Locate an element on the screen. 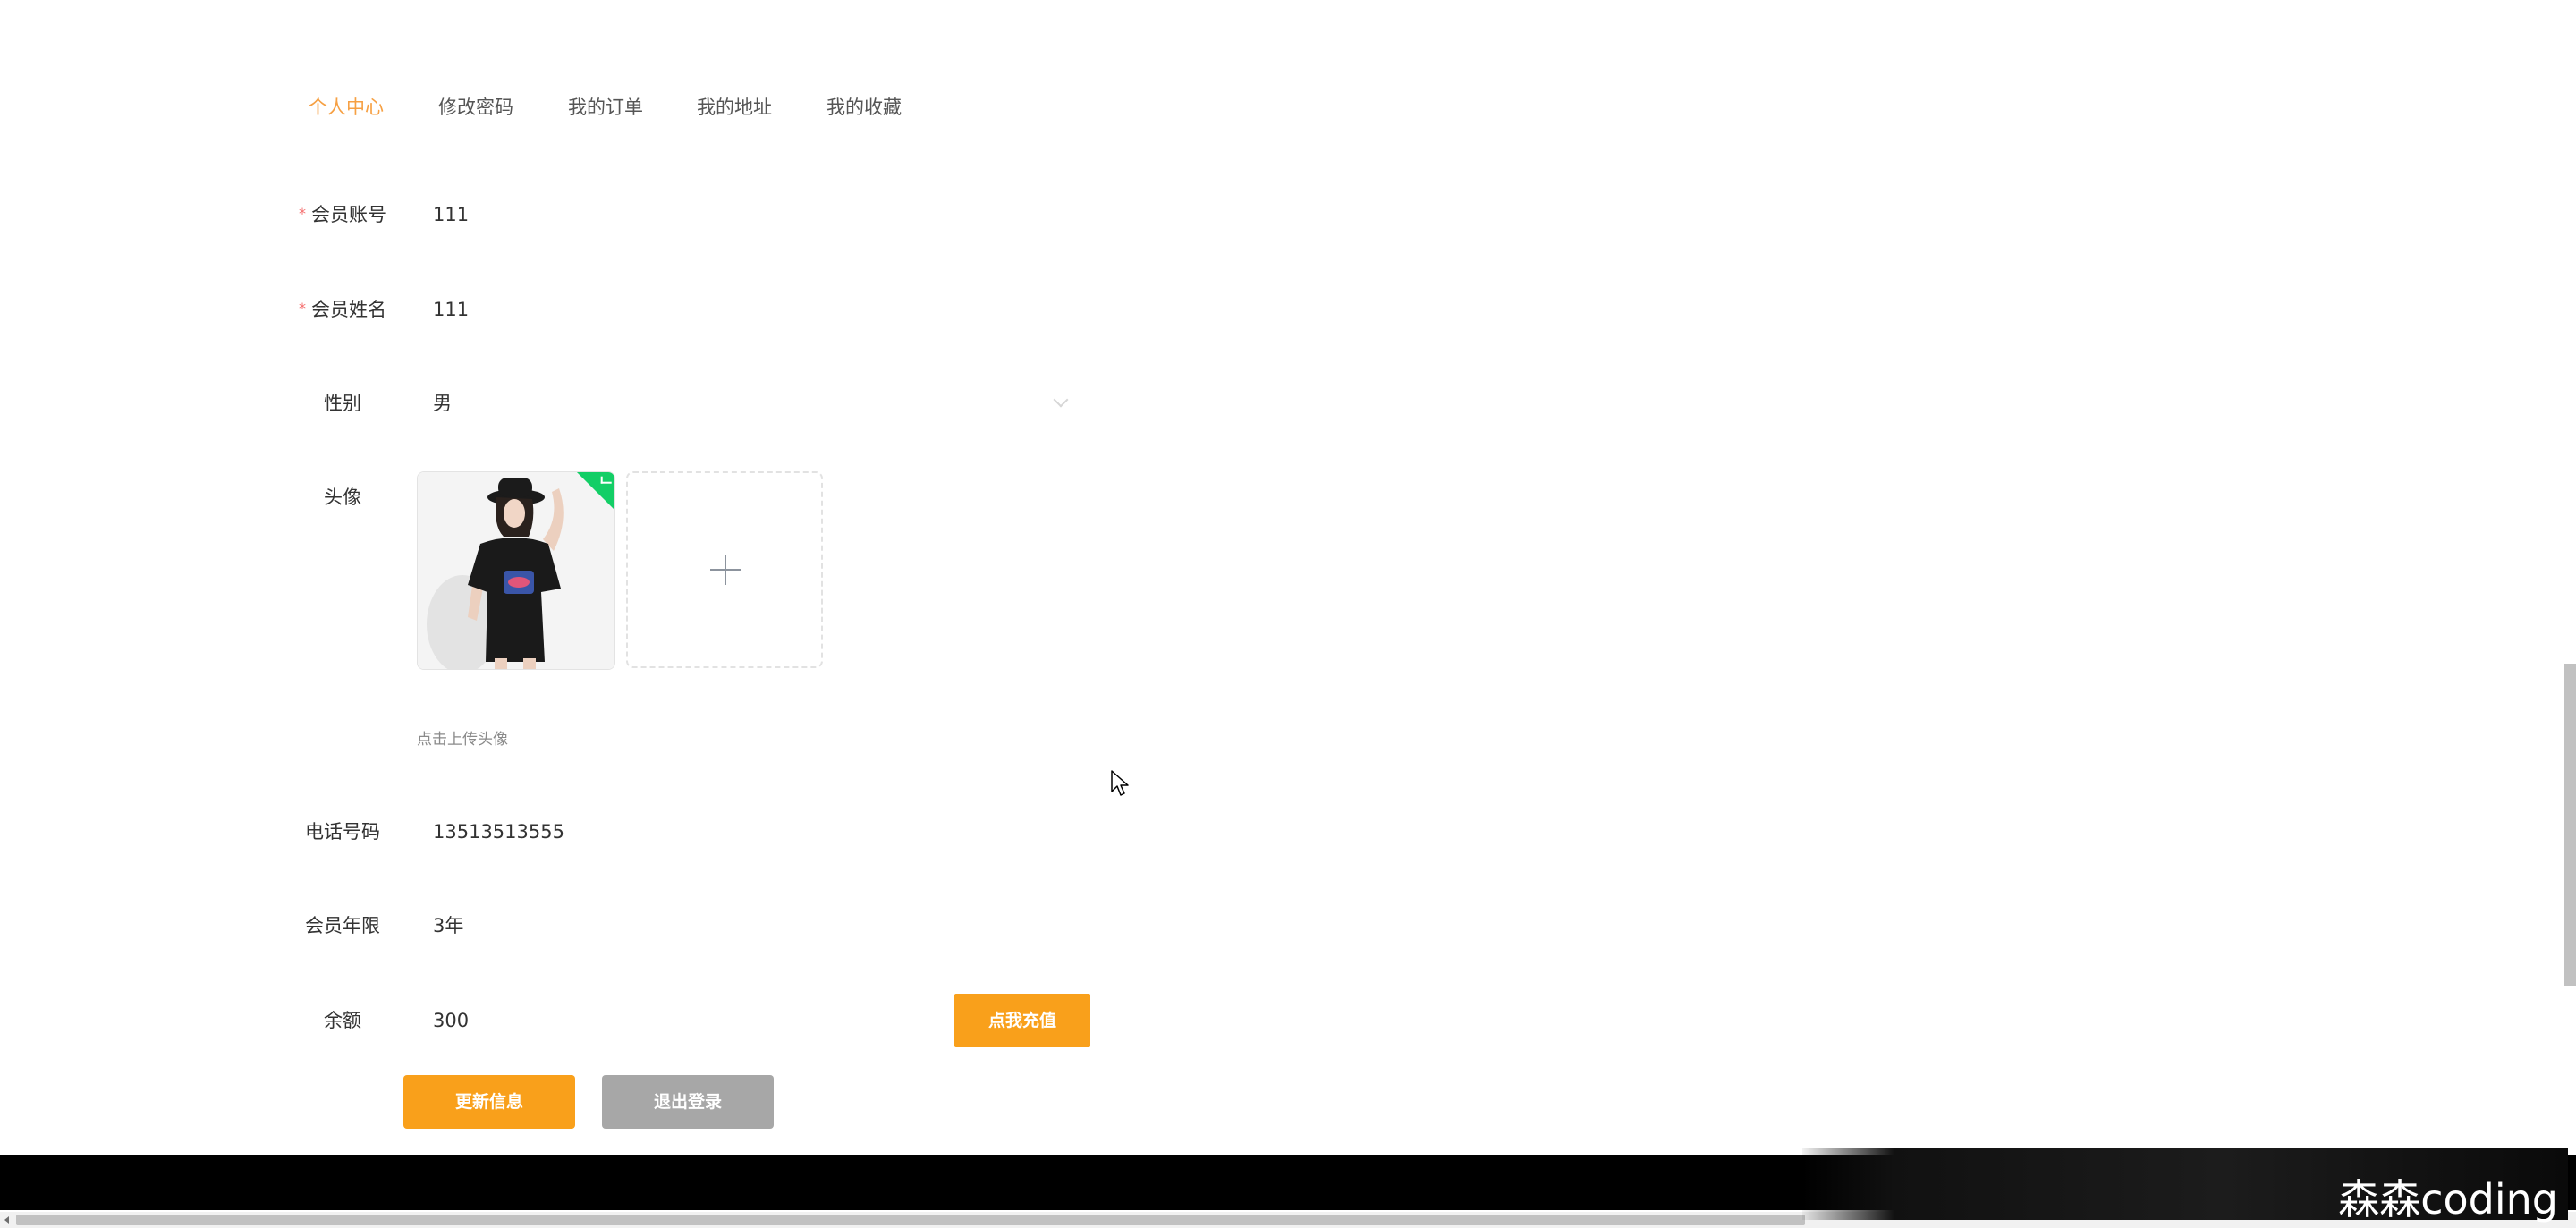 The height and width of the screenshot is (1228, 2576). term-label: 会员年限 is located at coordinates (342, 925).